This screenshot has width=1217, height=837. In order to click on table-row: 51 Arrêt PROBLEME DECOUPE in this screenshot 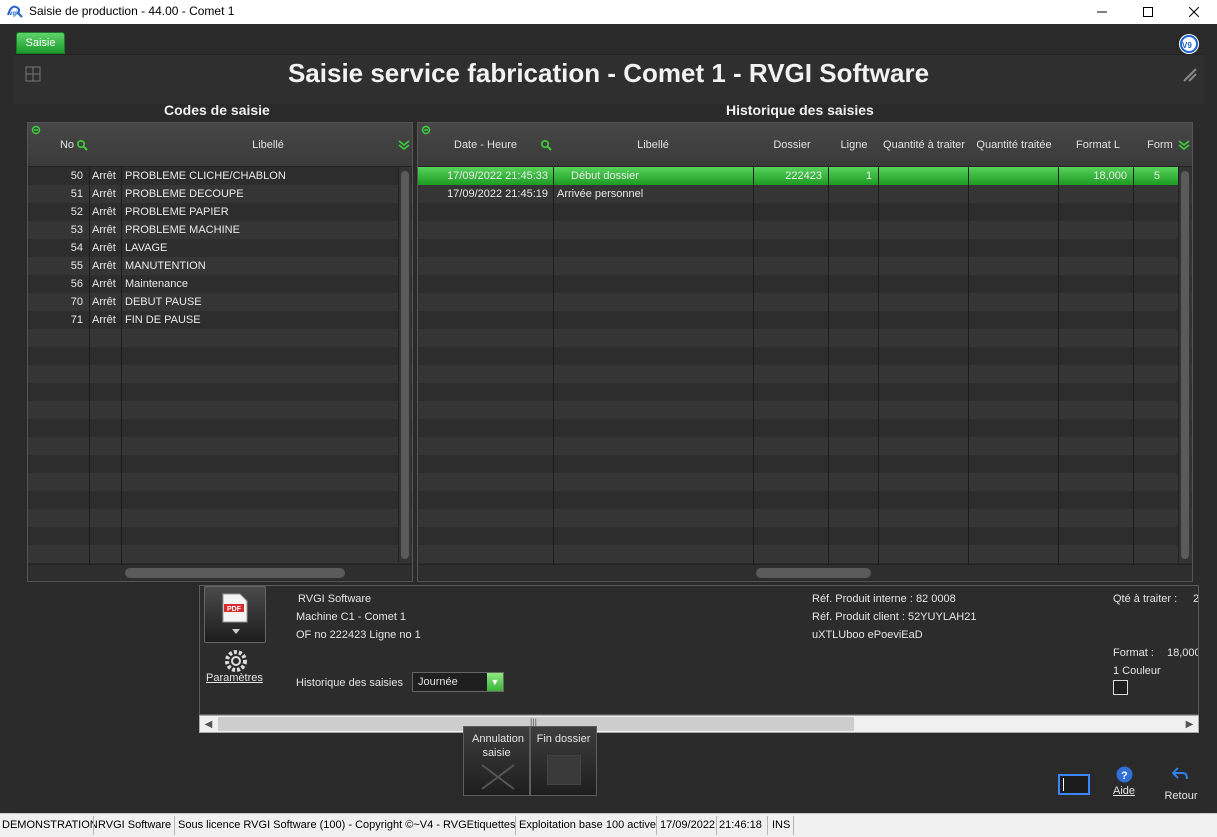, I will do `click(213, 194)`.